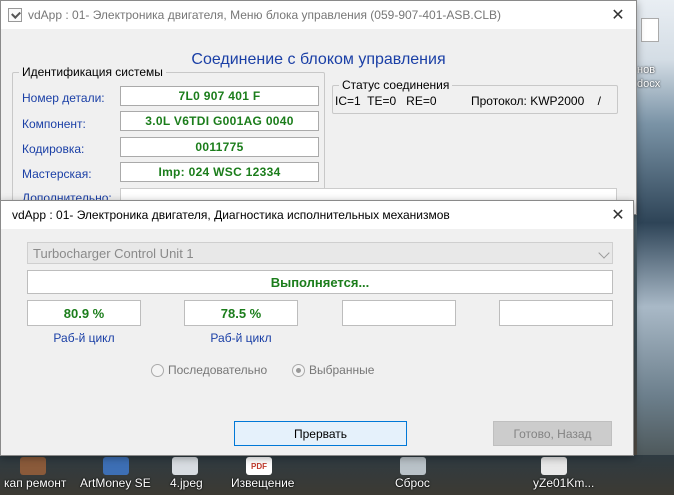 The height and width of the screenshot is (495, 674). What do you see at coordinates (35, 483) in the screenshot?
I see `desktop-icon-label-kap: кап ремонт` at bounding box center [35, 483].